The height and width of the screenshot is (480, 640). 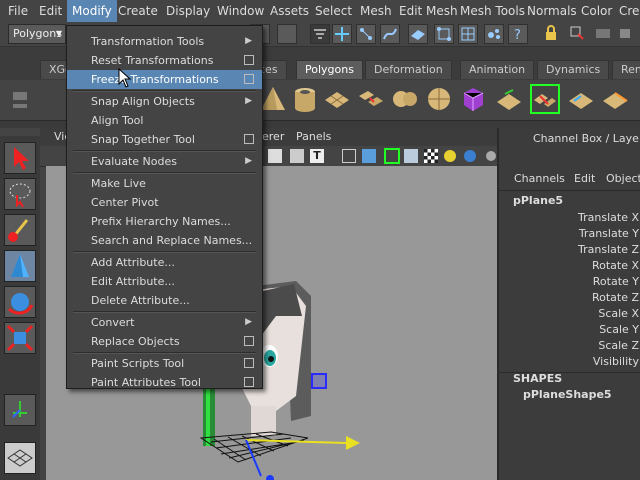 I want to click on filter-icon, so click(x=320, y=34).